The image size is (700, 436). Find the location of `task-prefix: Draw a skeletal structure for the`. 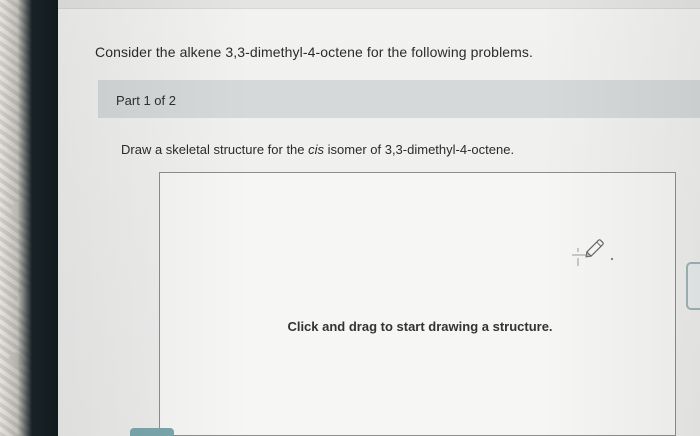

task-prefix: Draw a skeletal structure for the is located at coordinates (215, 149).